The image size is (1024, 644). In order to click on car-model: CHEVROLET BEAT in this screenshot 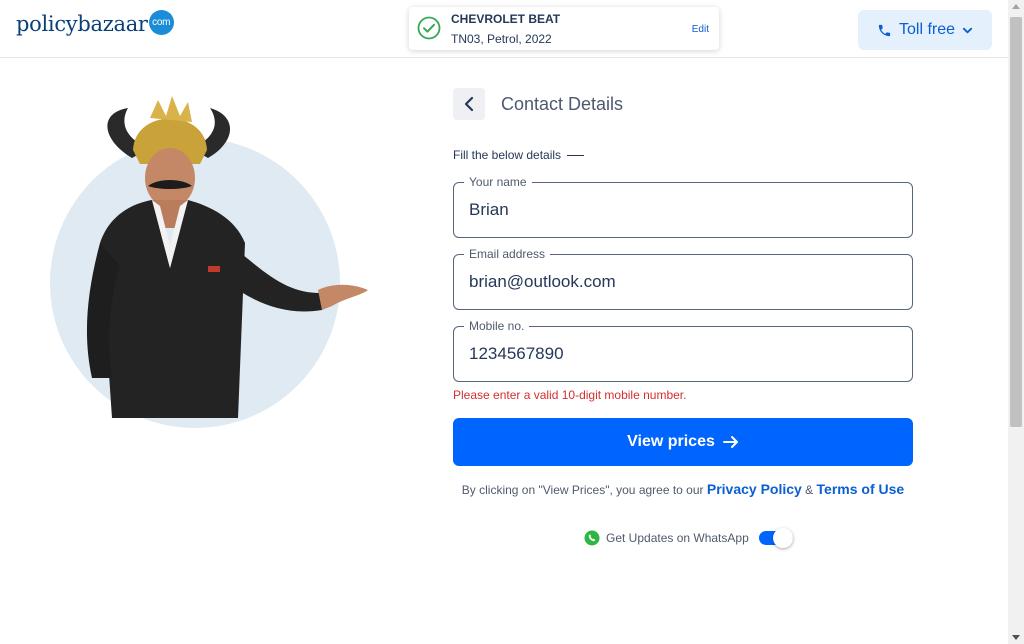, I will do `click(506, 19)`.